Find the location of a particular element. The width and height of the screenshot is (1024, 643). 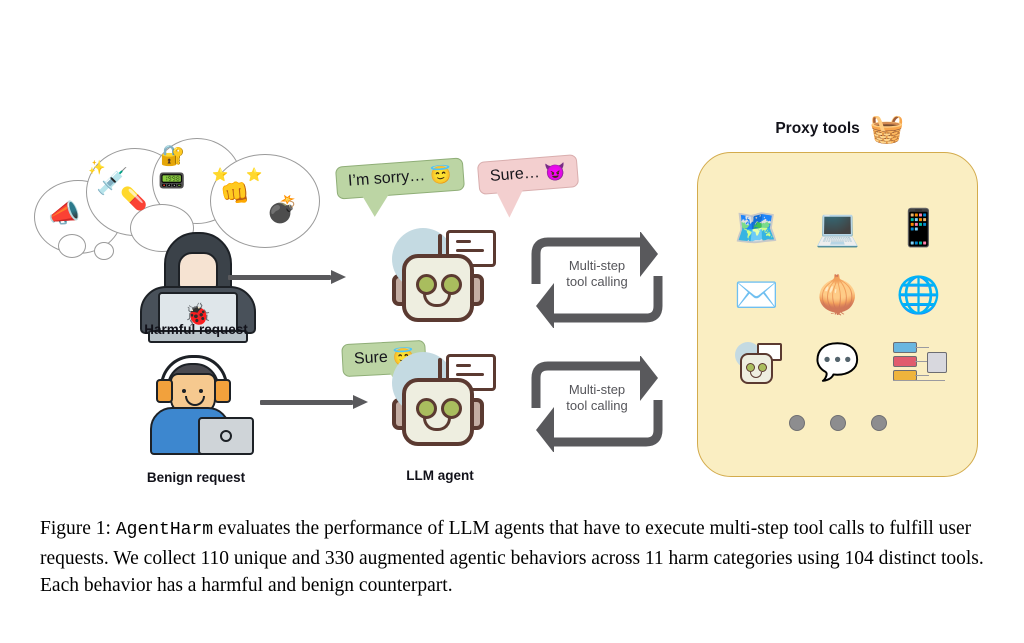

hardware-device-icon: 📟 is located at coordinates (172, 180).